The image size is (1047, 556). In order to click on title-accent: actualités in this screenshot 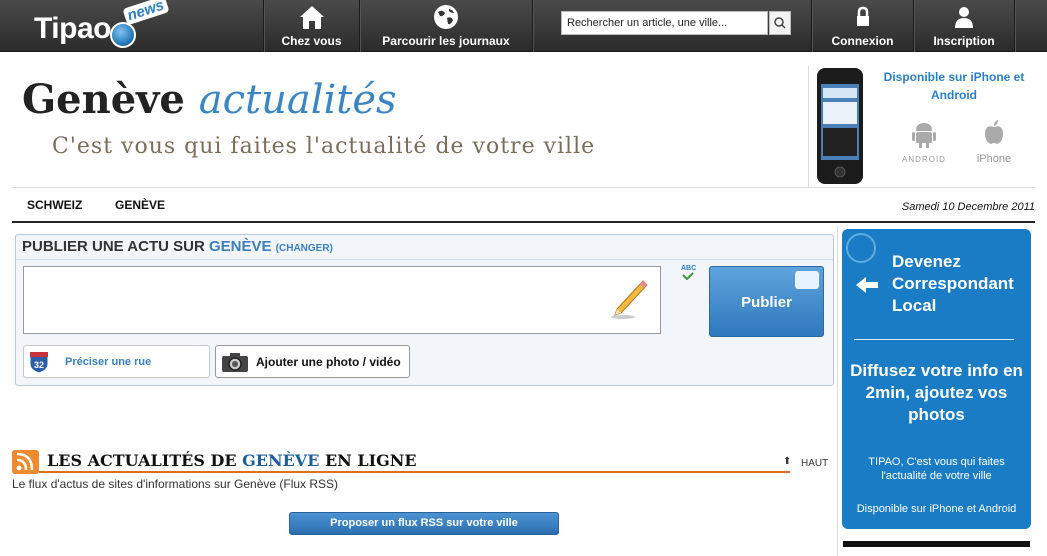, I will do `click(297, 100)`.